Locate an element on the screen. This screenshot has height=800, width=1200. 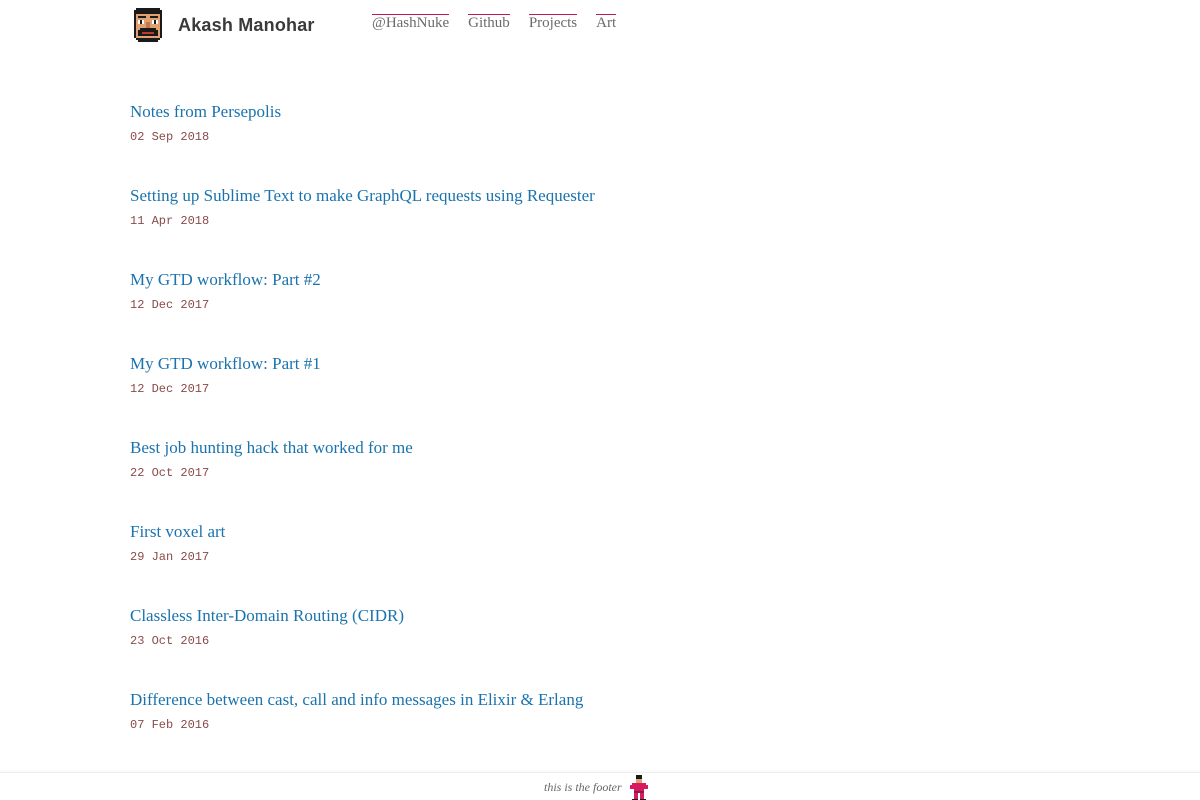
post-date: 22 Oct 2017 is located at coordinates (170, 473).